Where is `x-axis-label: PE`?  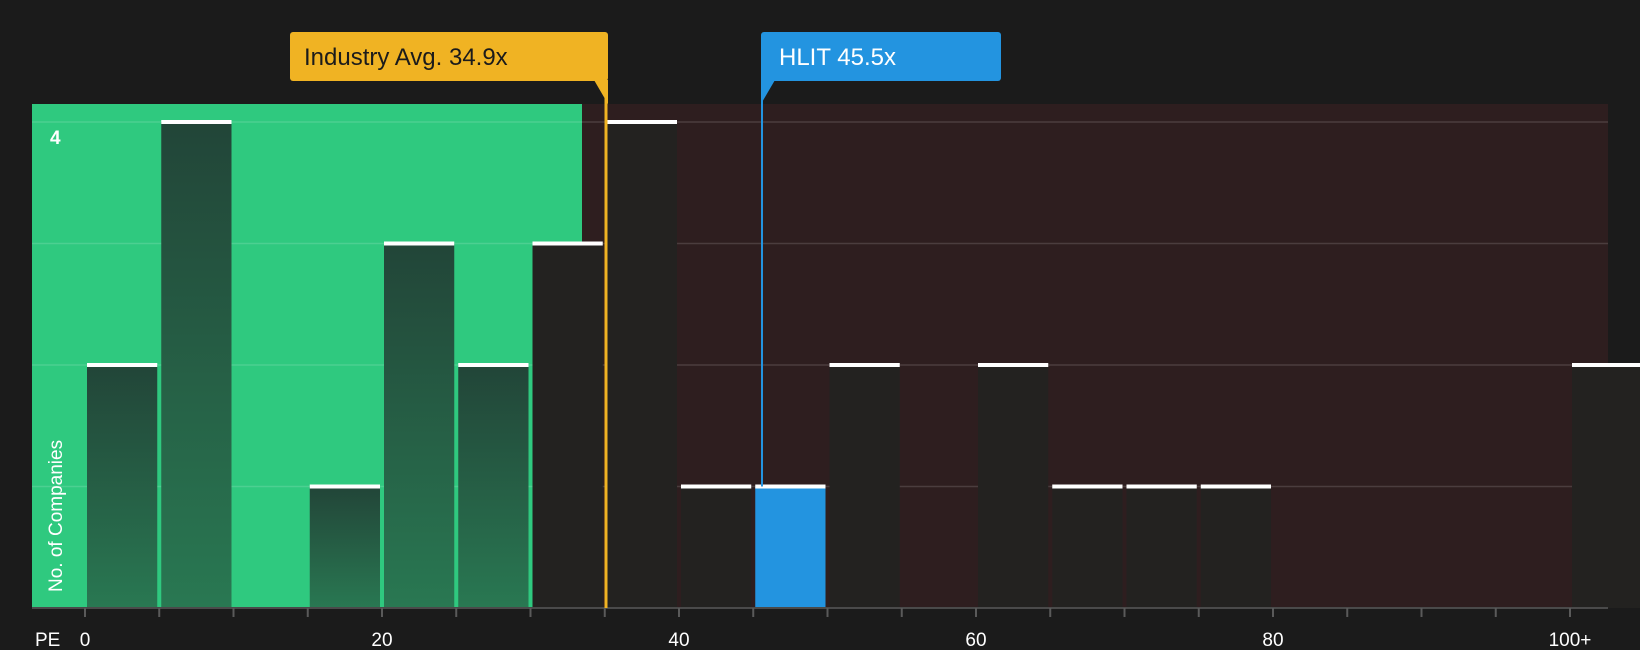
x-axis-label: PE is located at coordinates (47, 640).